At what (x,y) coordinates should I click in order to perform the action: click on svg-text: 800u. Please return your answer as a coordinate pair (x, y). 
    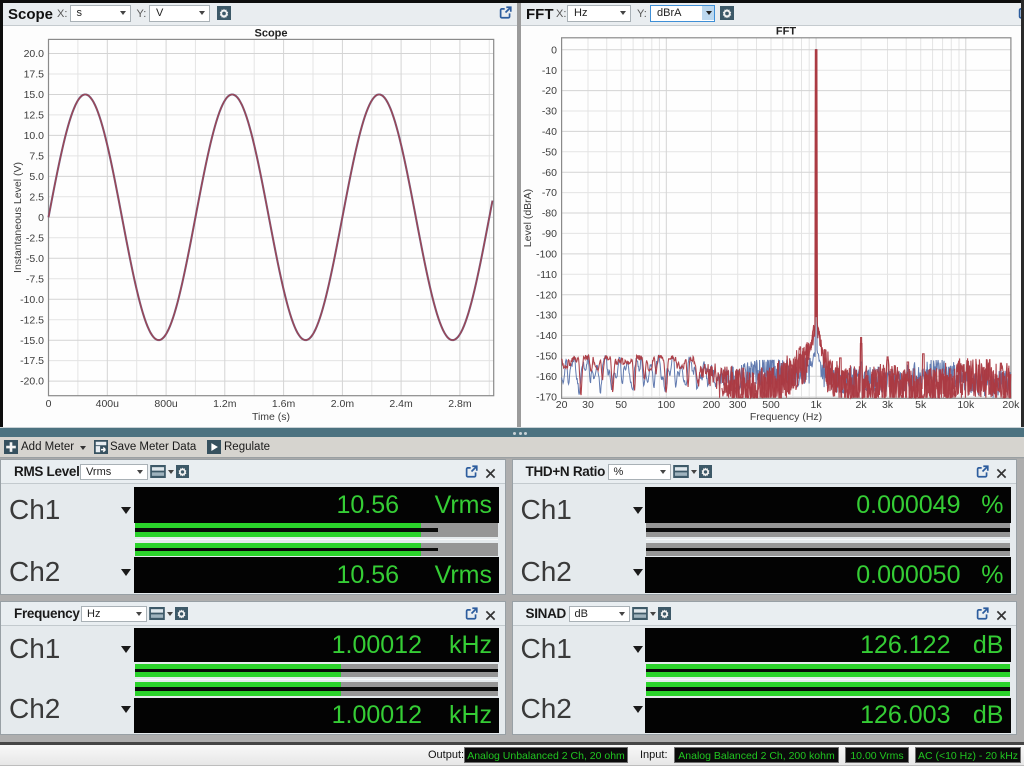
    Looking at the image, I should click on (166, 404).